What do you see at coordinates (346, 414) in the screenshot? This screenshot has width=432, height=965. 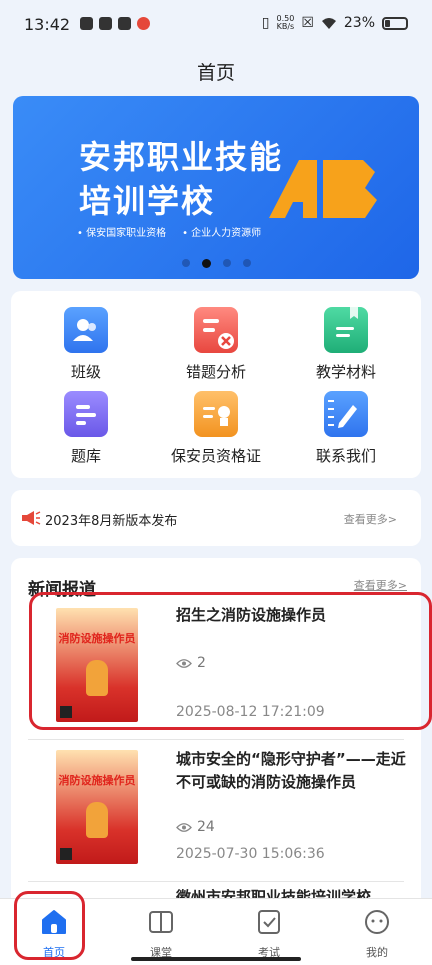 I see `contact-icon` at bounding box center [346, 414].